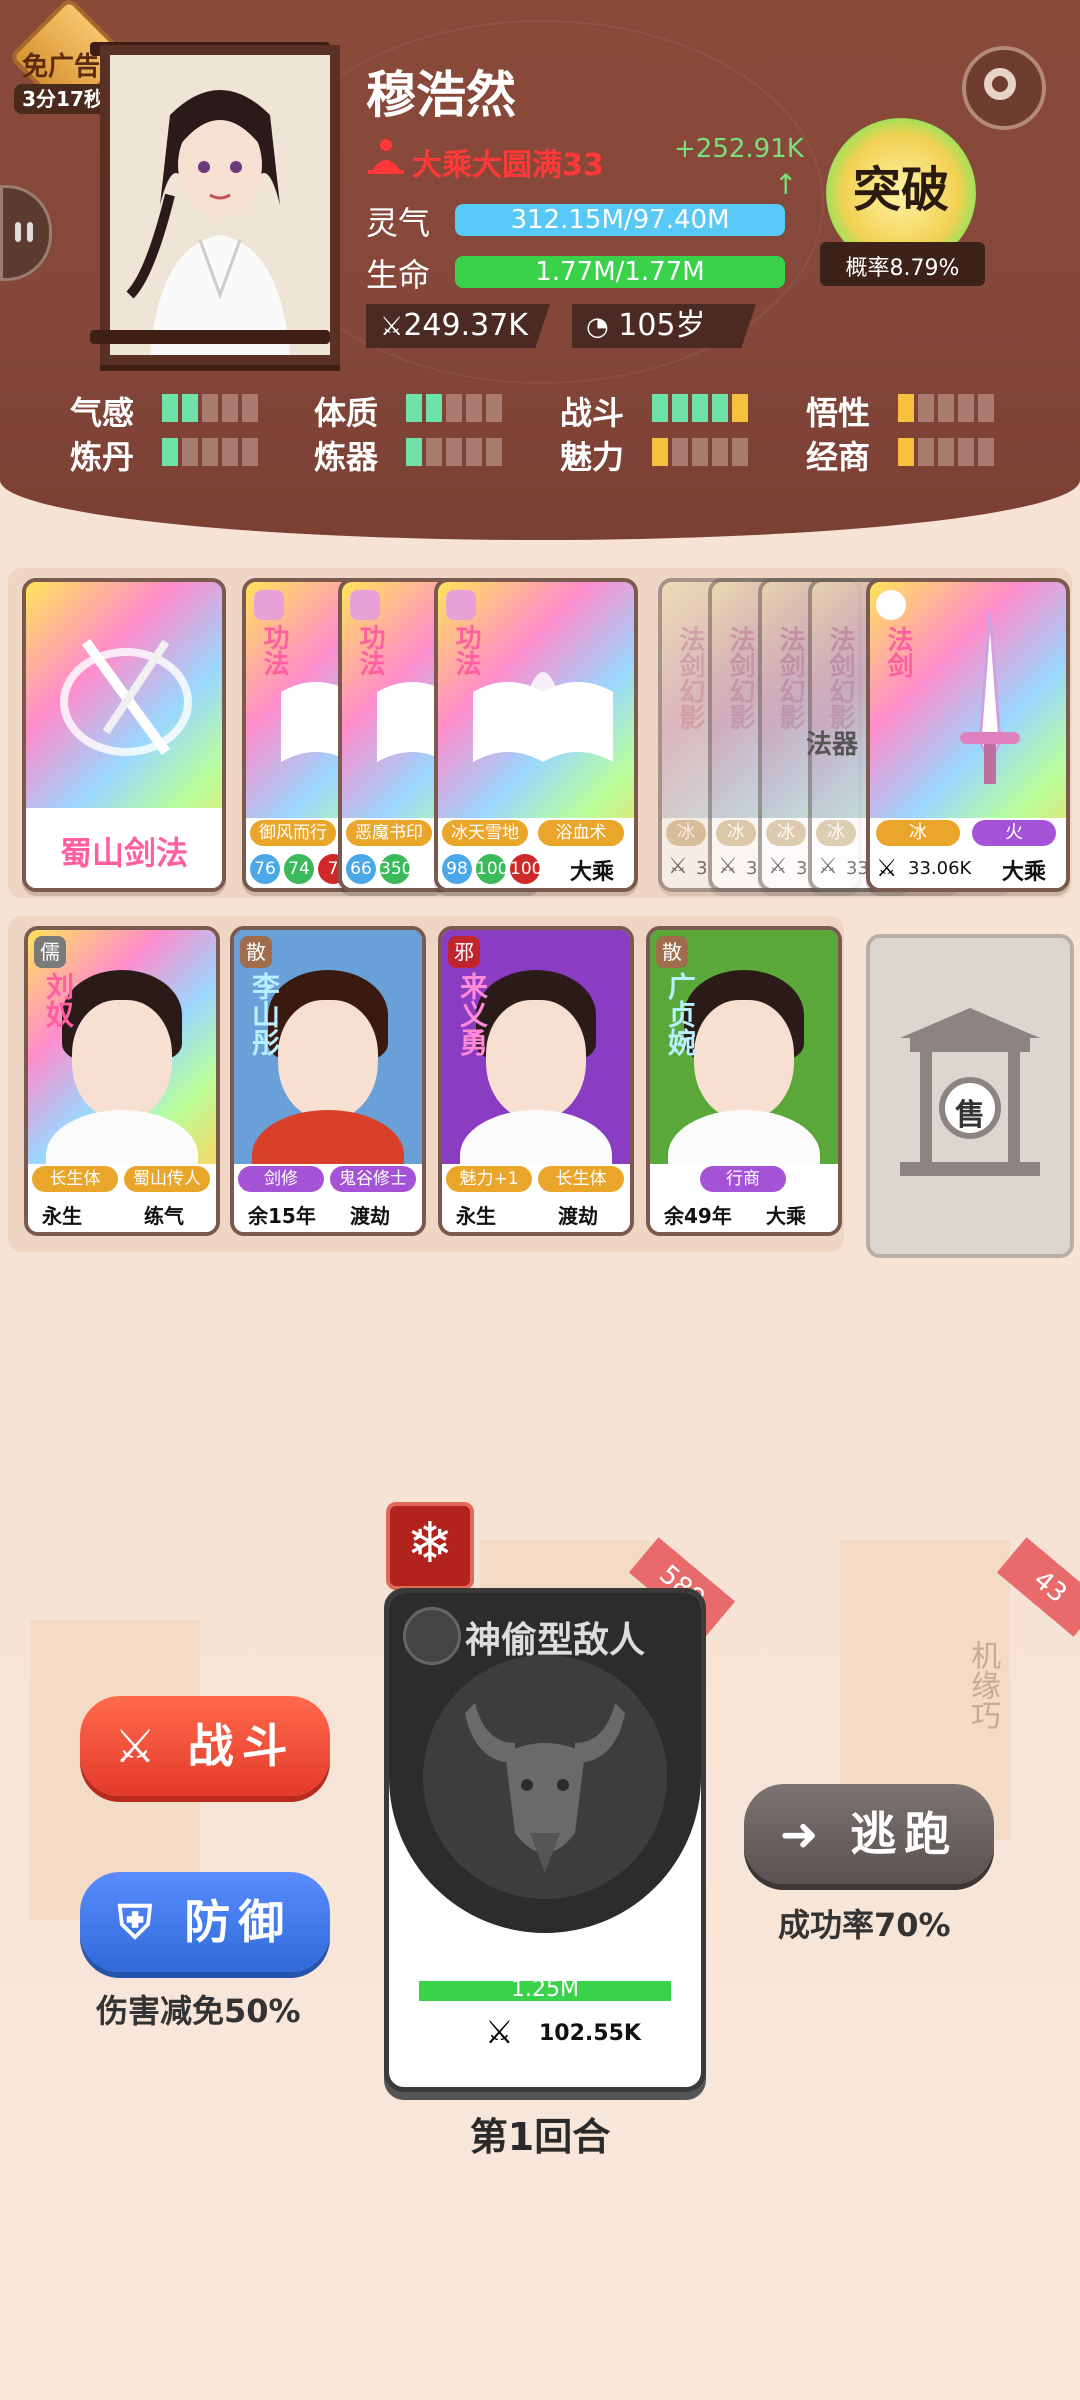 Image resolution: width=1080 pixels, height=2400 pixels. What do you see at coordinates (398, 223) in the screenshot?
I see `spirit-label: 灵气` at bounding box center [398, 223].